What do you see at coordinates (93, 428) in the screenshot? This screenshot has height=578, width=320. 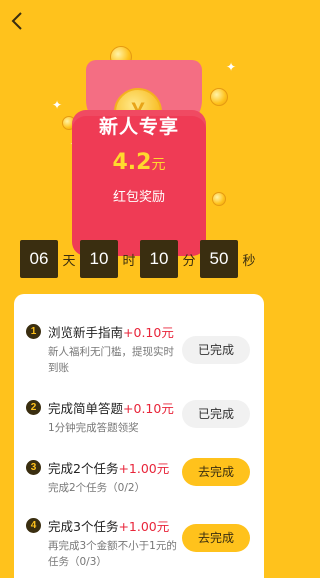 I see `task-description: 1分钟完成答题领奖` at bounding box center [93, 428].